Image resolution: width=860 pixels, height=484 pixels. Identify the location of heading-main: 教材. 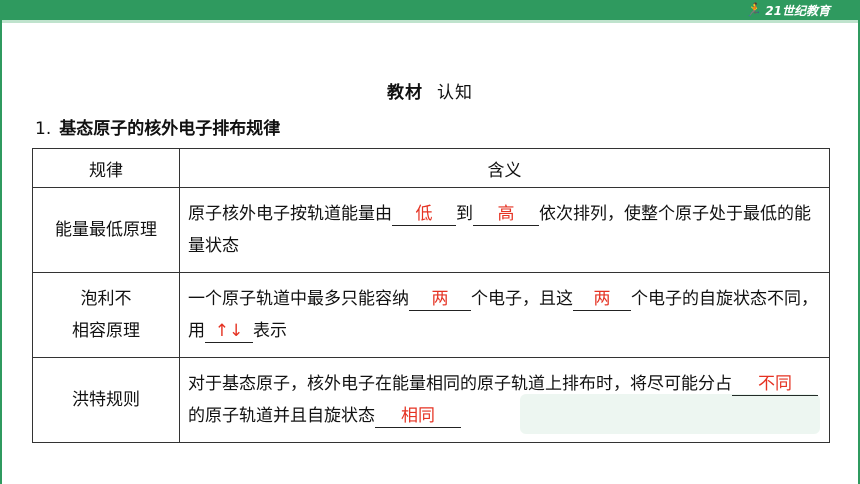
(405, 93).